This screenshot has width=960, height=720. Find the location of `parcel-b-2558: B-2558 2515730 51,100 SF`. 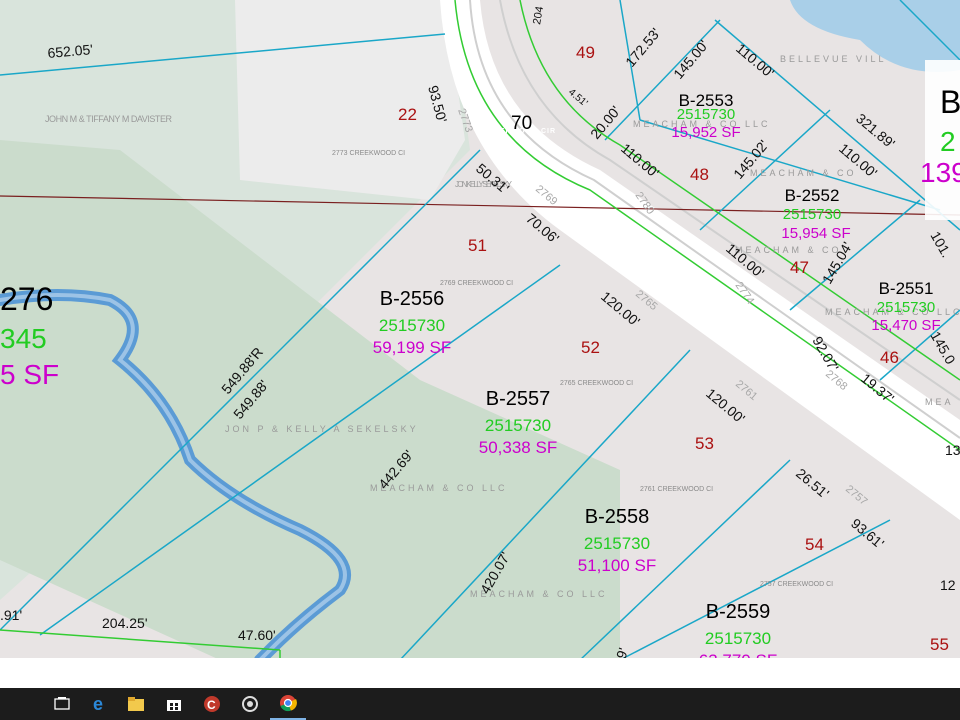

parcel-b-2558: B-2558 2515730 51,100 SF is located at coordinates (617, 540).